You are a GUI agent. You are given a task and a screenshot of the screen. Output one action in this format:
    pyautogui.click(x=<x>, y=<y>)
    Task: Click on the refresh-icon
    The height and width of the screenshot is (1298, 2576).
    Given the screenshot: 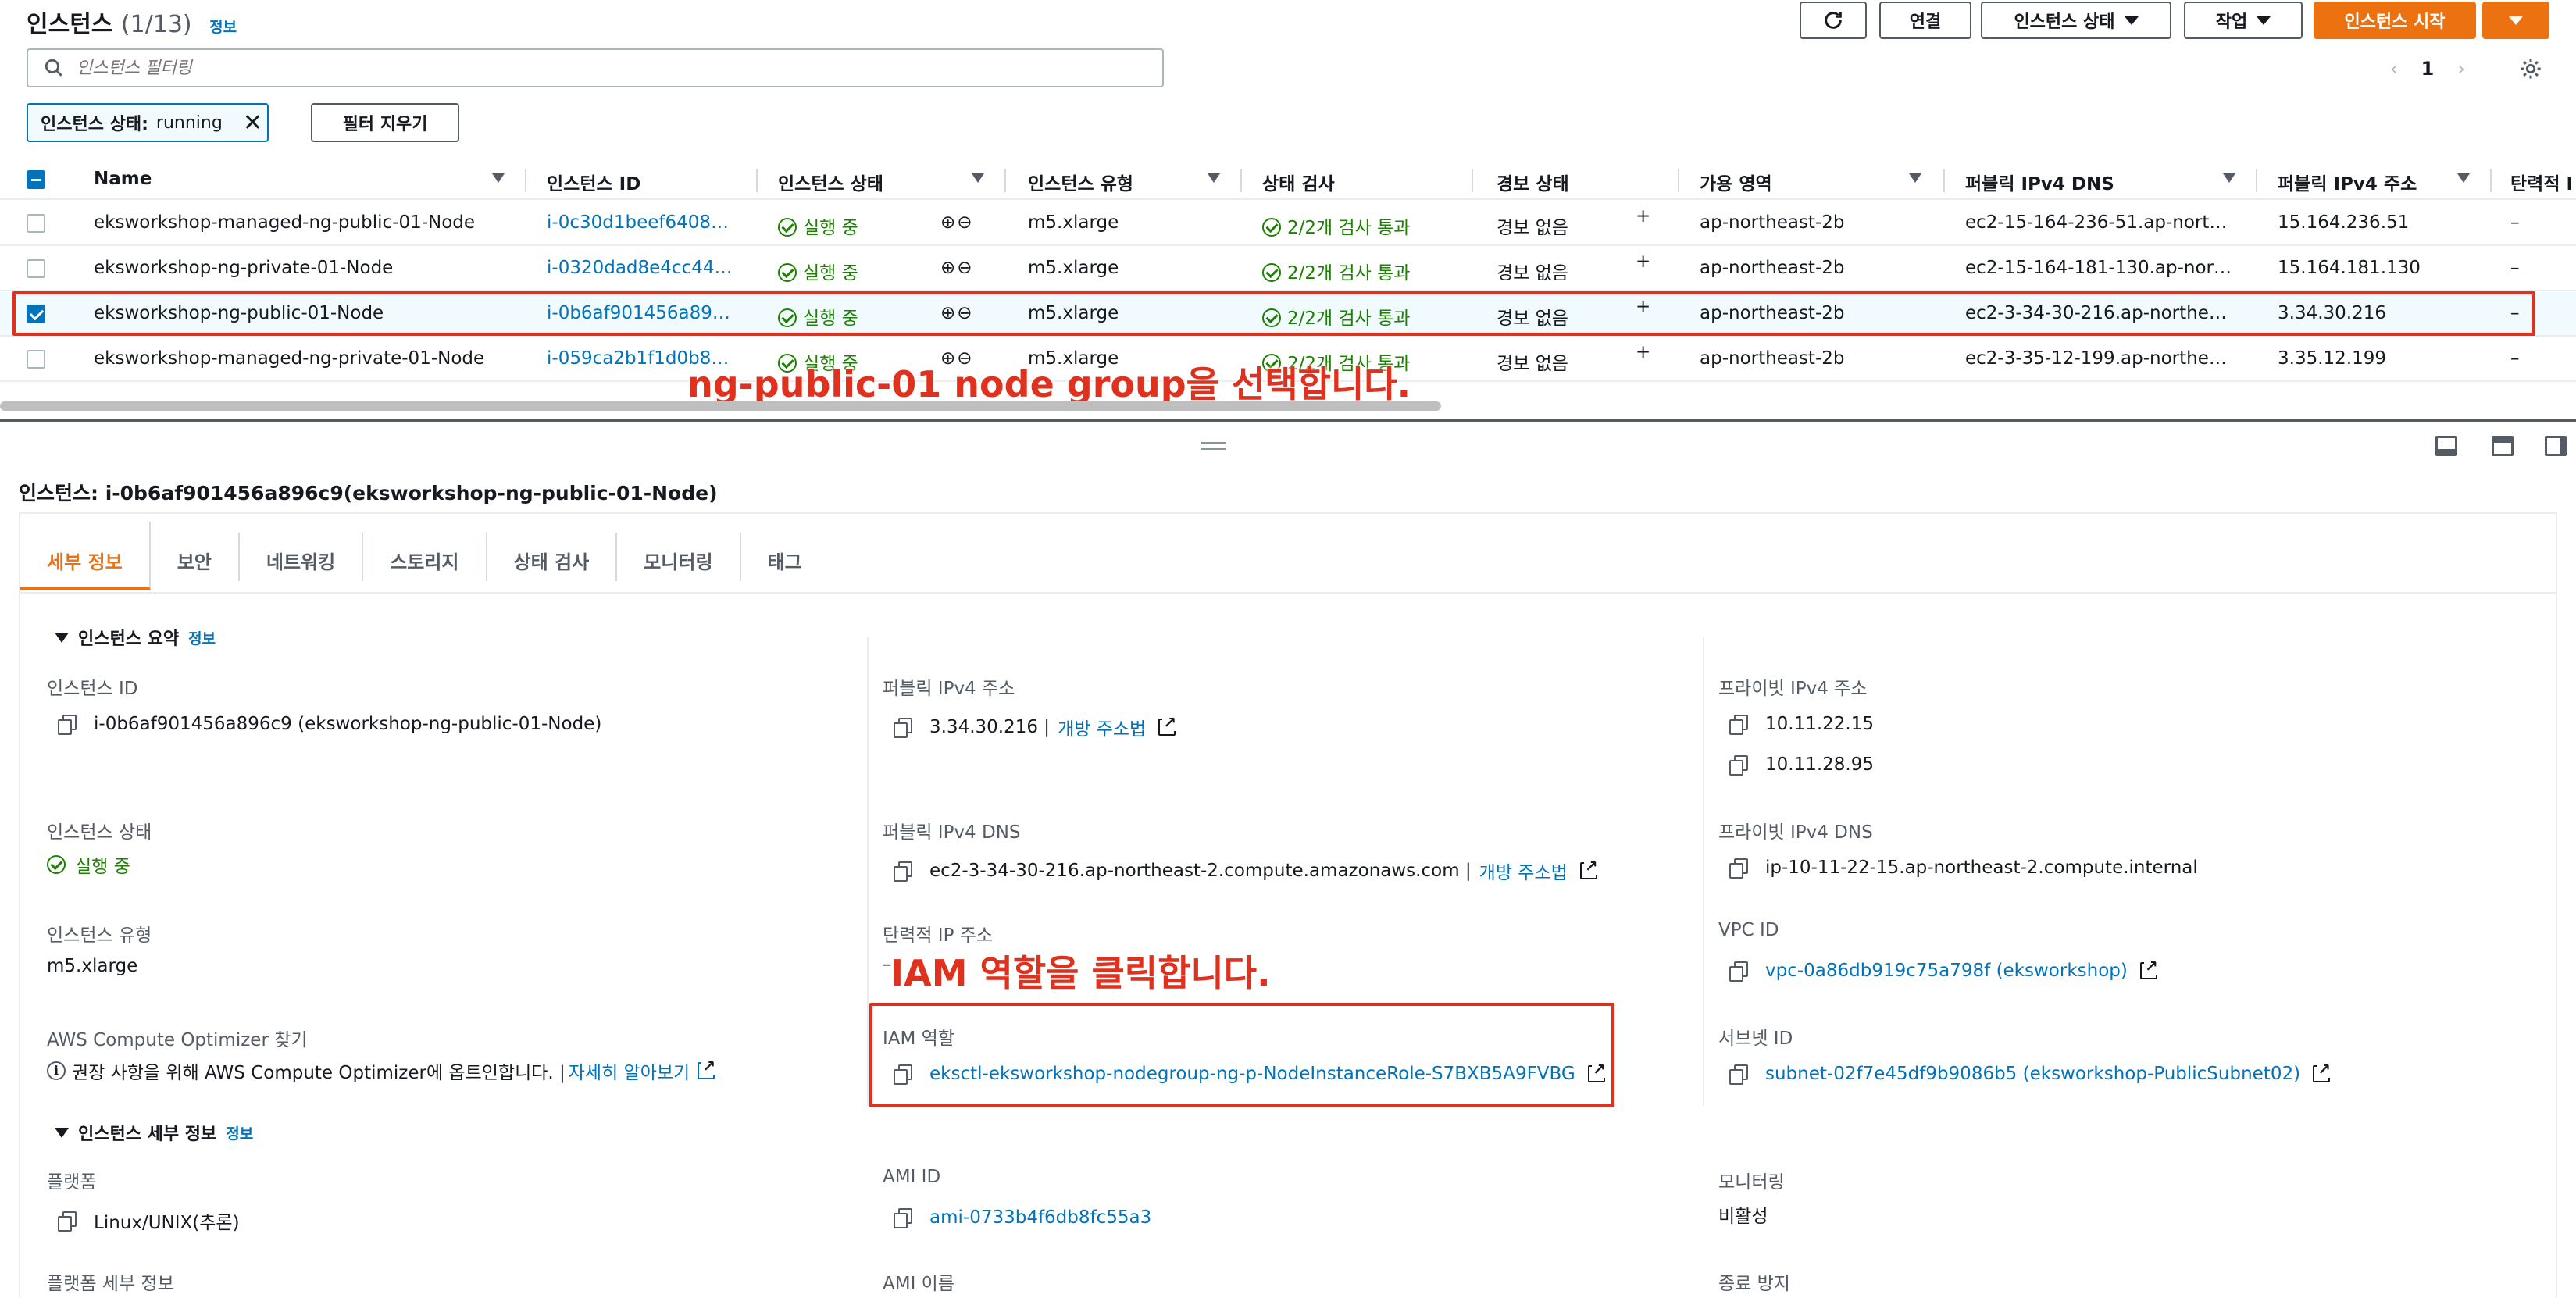 What is the action you would take?
    pyautogui.click(x=1833, y=20)
    